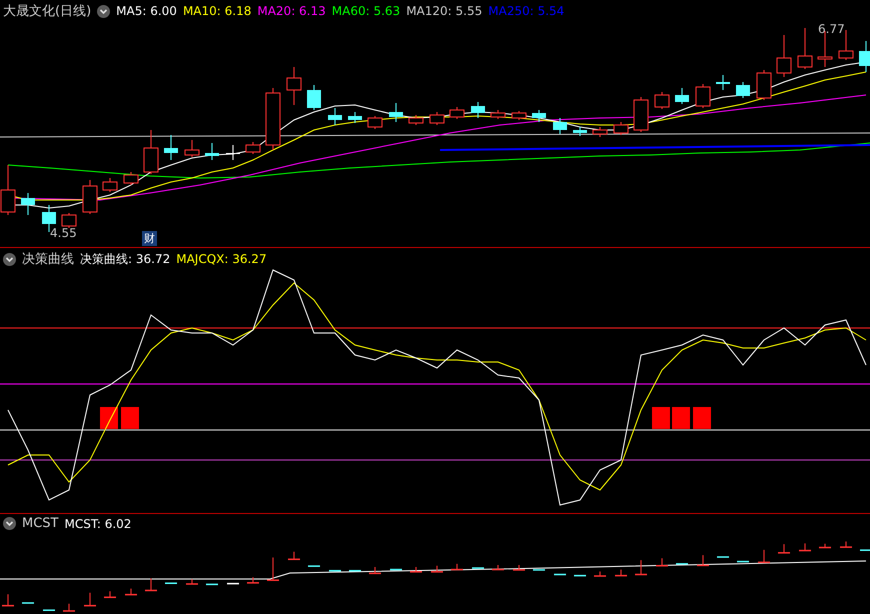 The height and width of the screenshot is (614, 870). I want to click on indicator-value: MAJCQX: 36.27, so click(221, 259).